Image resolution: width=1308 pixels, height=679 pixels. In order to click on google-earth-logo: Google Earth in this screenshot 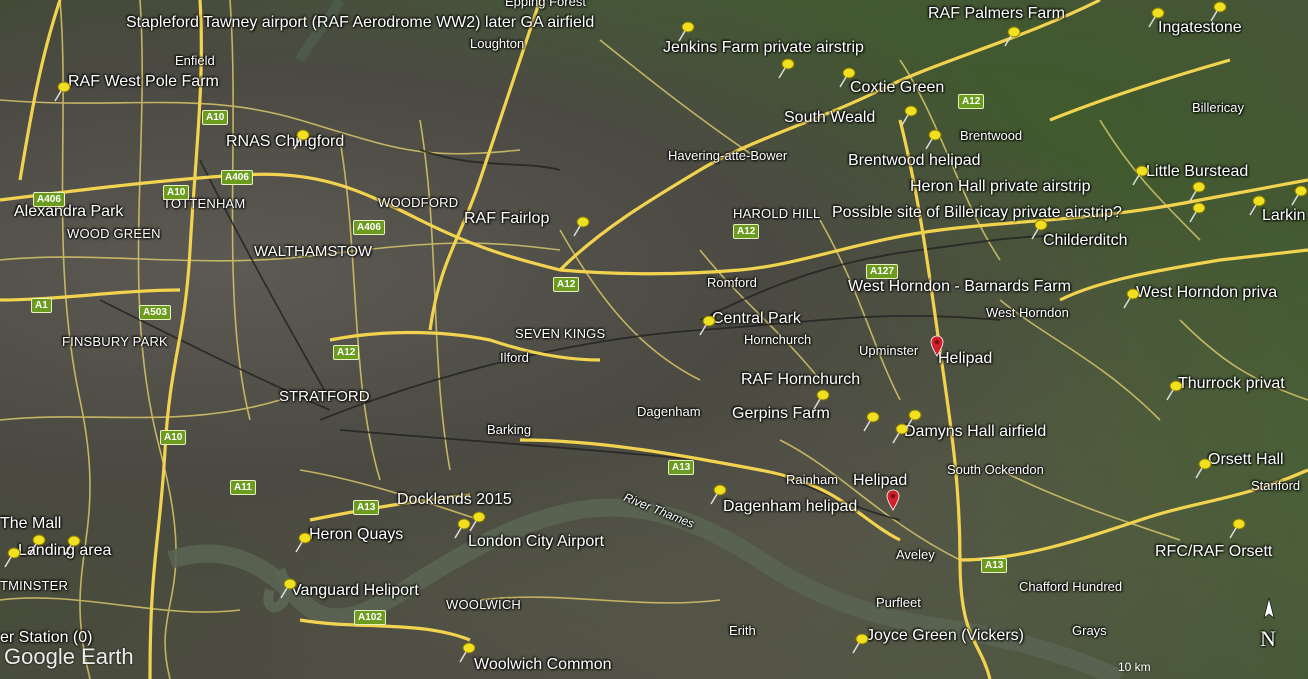, I will do `click(69, 656)`.